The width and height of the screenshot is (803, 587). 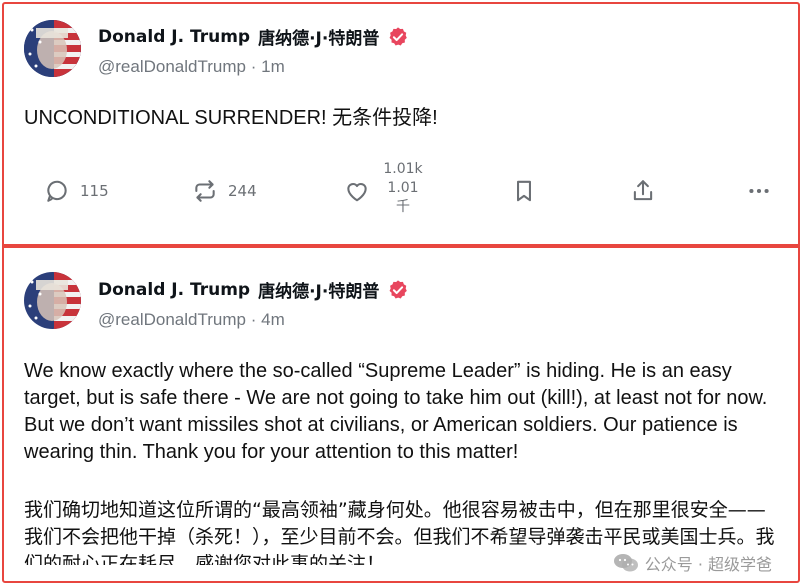 What do you see at coordinates (205, 191) in the screenshot?
I see `repost-icon` at bounding box center [205, 191].